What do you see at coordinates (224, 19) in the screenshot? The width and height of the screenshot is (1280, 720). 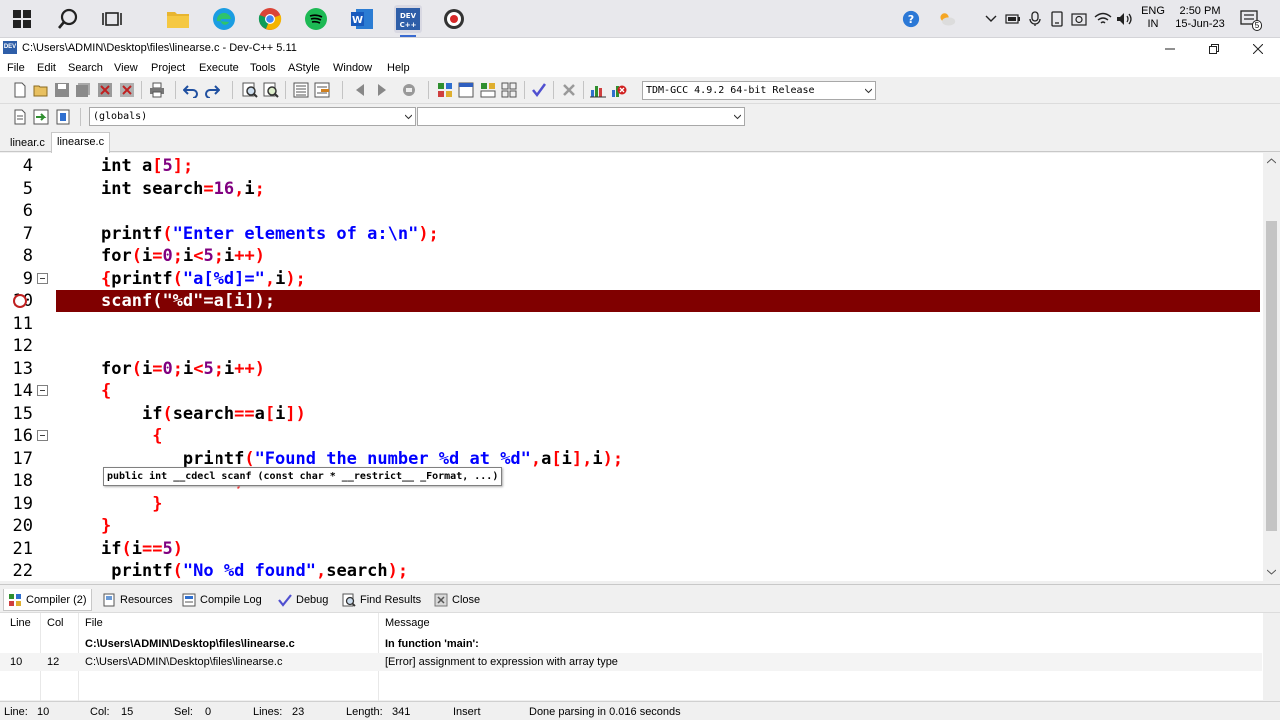 I see `edge-browser-icon` at bounding box center [224, 19].